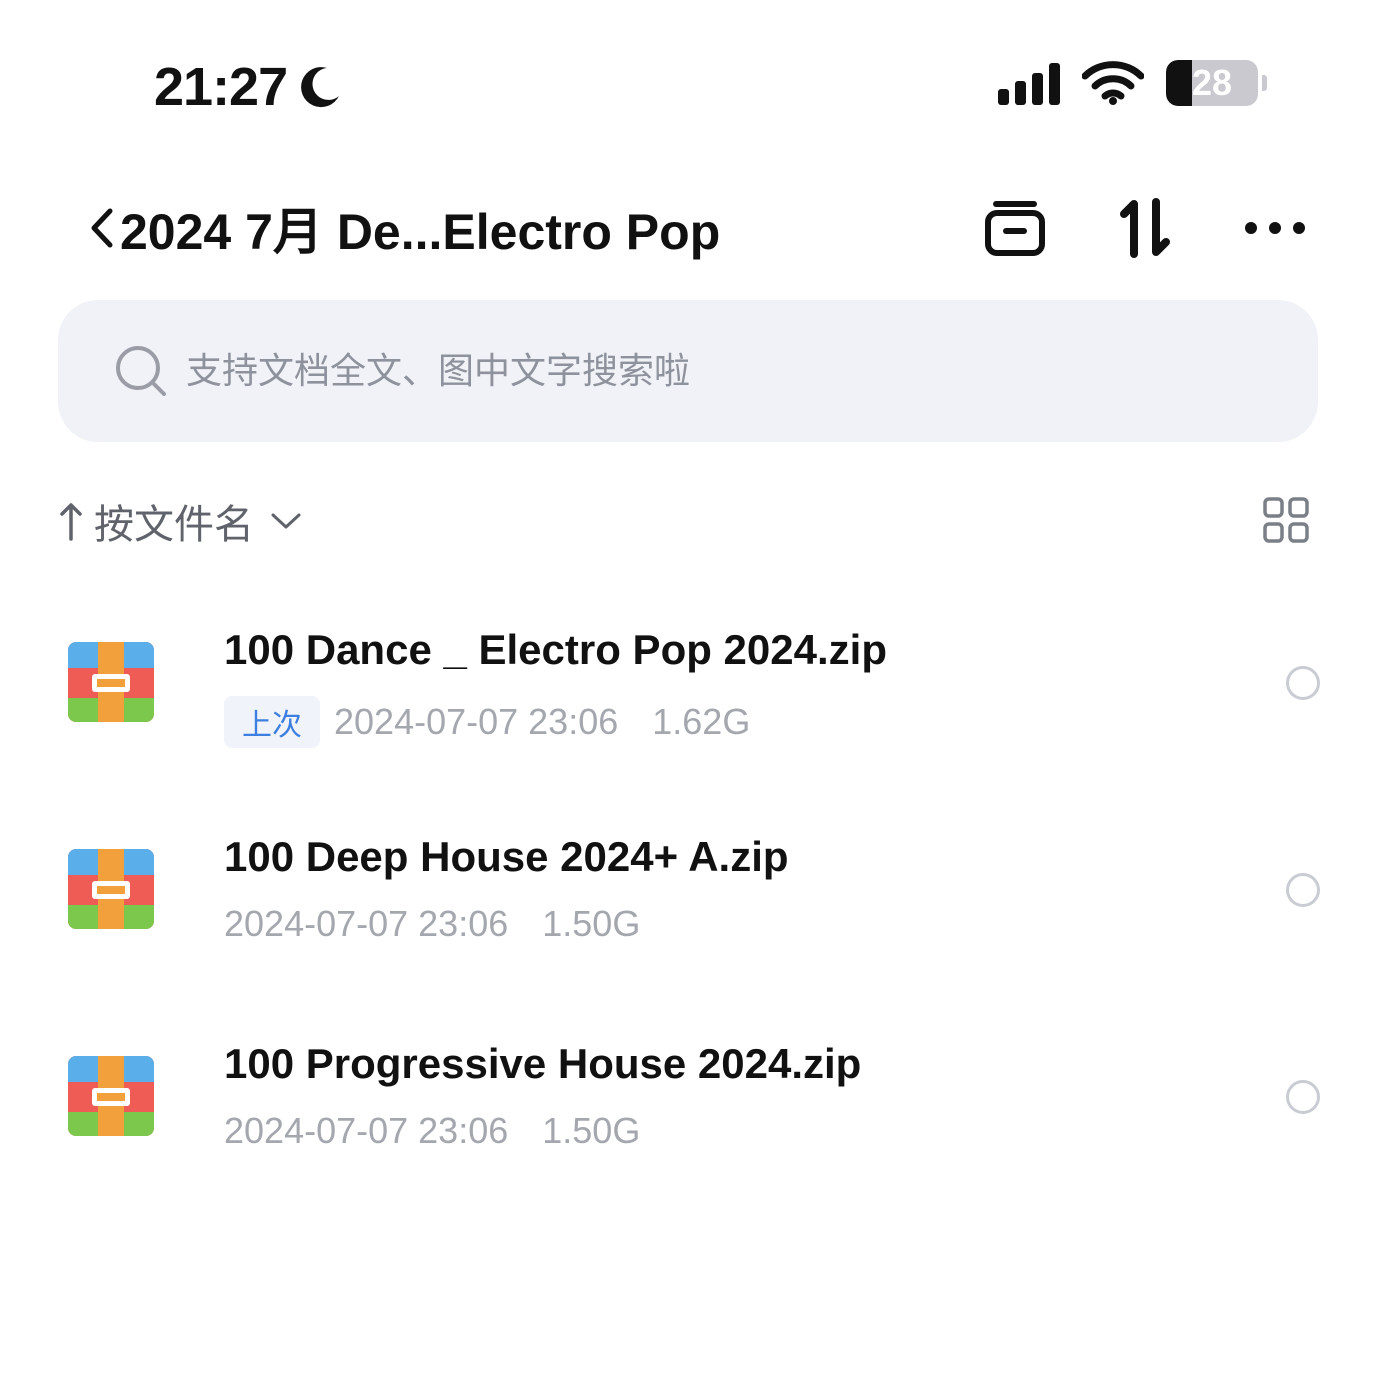  I want to click on battery-indicator: 28, so click(1216, 83).